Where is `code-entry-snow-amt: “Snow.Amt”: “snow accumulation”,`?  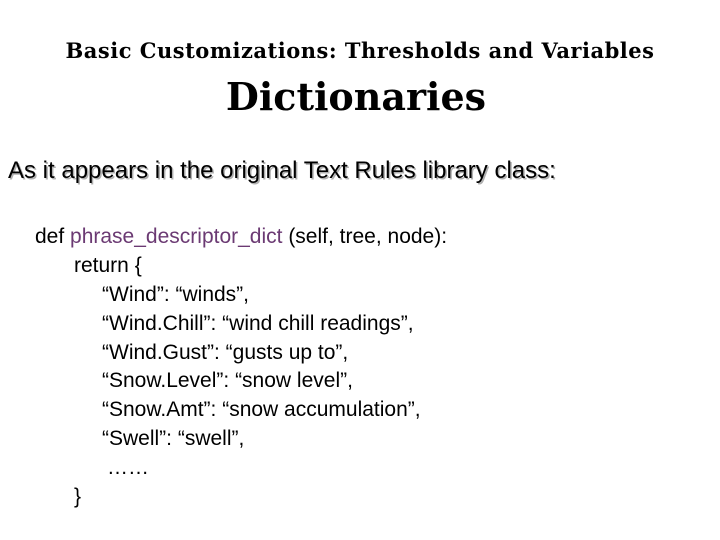 code-entry-snow-amt: “Snow.Amt”: “snow accumulation”, is located at coordinates (261, 409).